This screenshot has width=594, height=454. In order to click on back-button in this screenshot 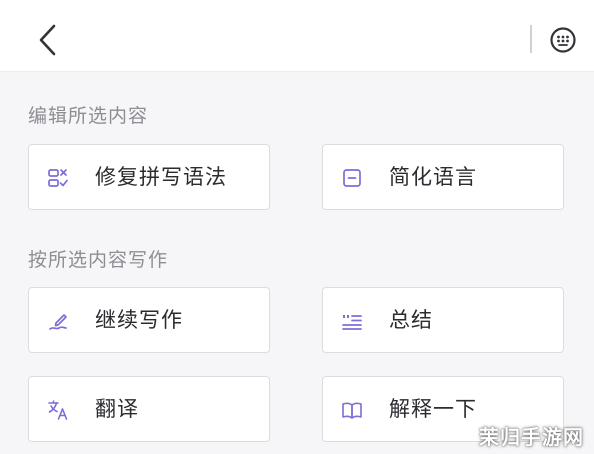, I will do `click(47, 40)`.